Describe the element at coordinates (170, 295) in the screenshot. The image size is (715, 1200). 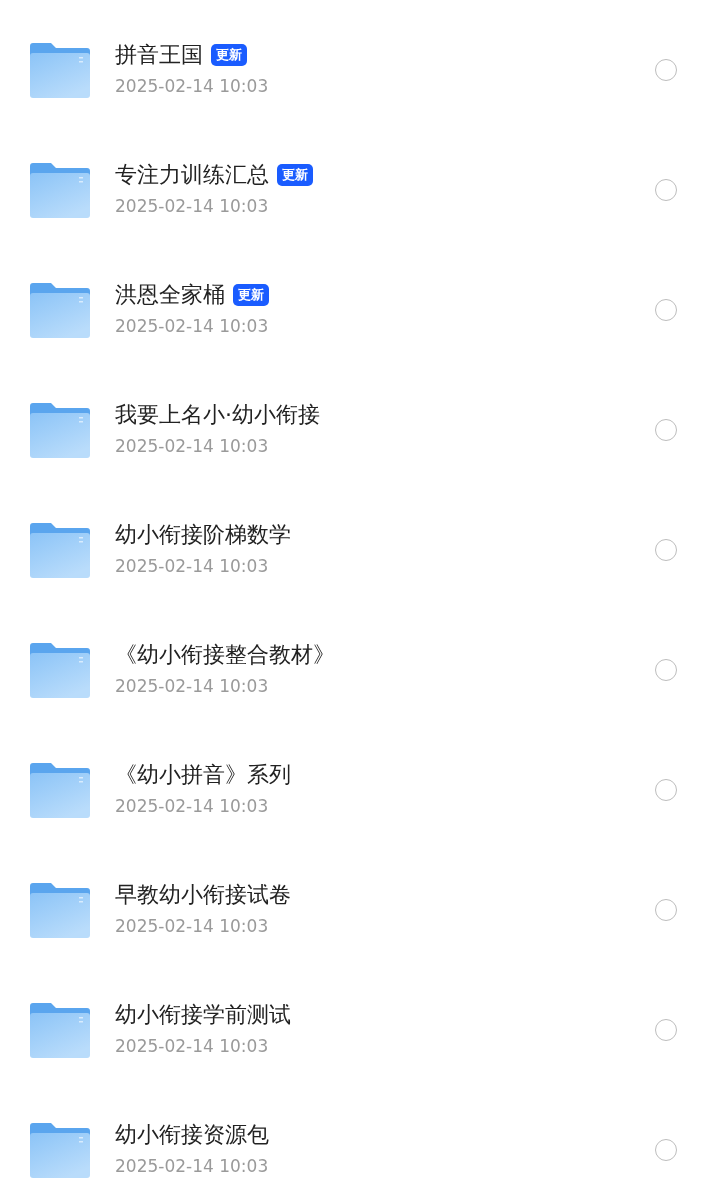
I see `folder-name: 洪恩全家桶` at that location.